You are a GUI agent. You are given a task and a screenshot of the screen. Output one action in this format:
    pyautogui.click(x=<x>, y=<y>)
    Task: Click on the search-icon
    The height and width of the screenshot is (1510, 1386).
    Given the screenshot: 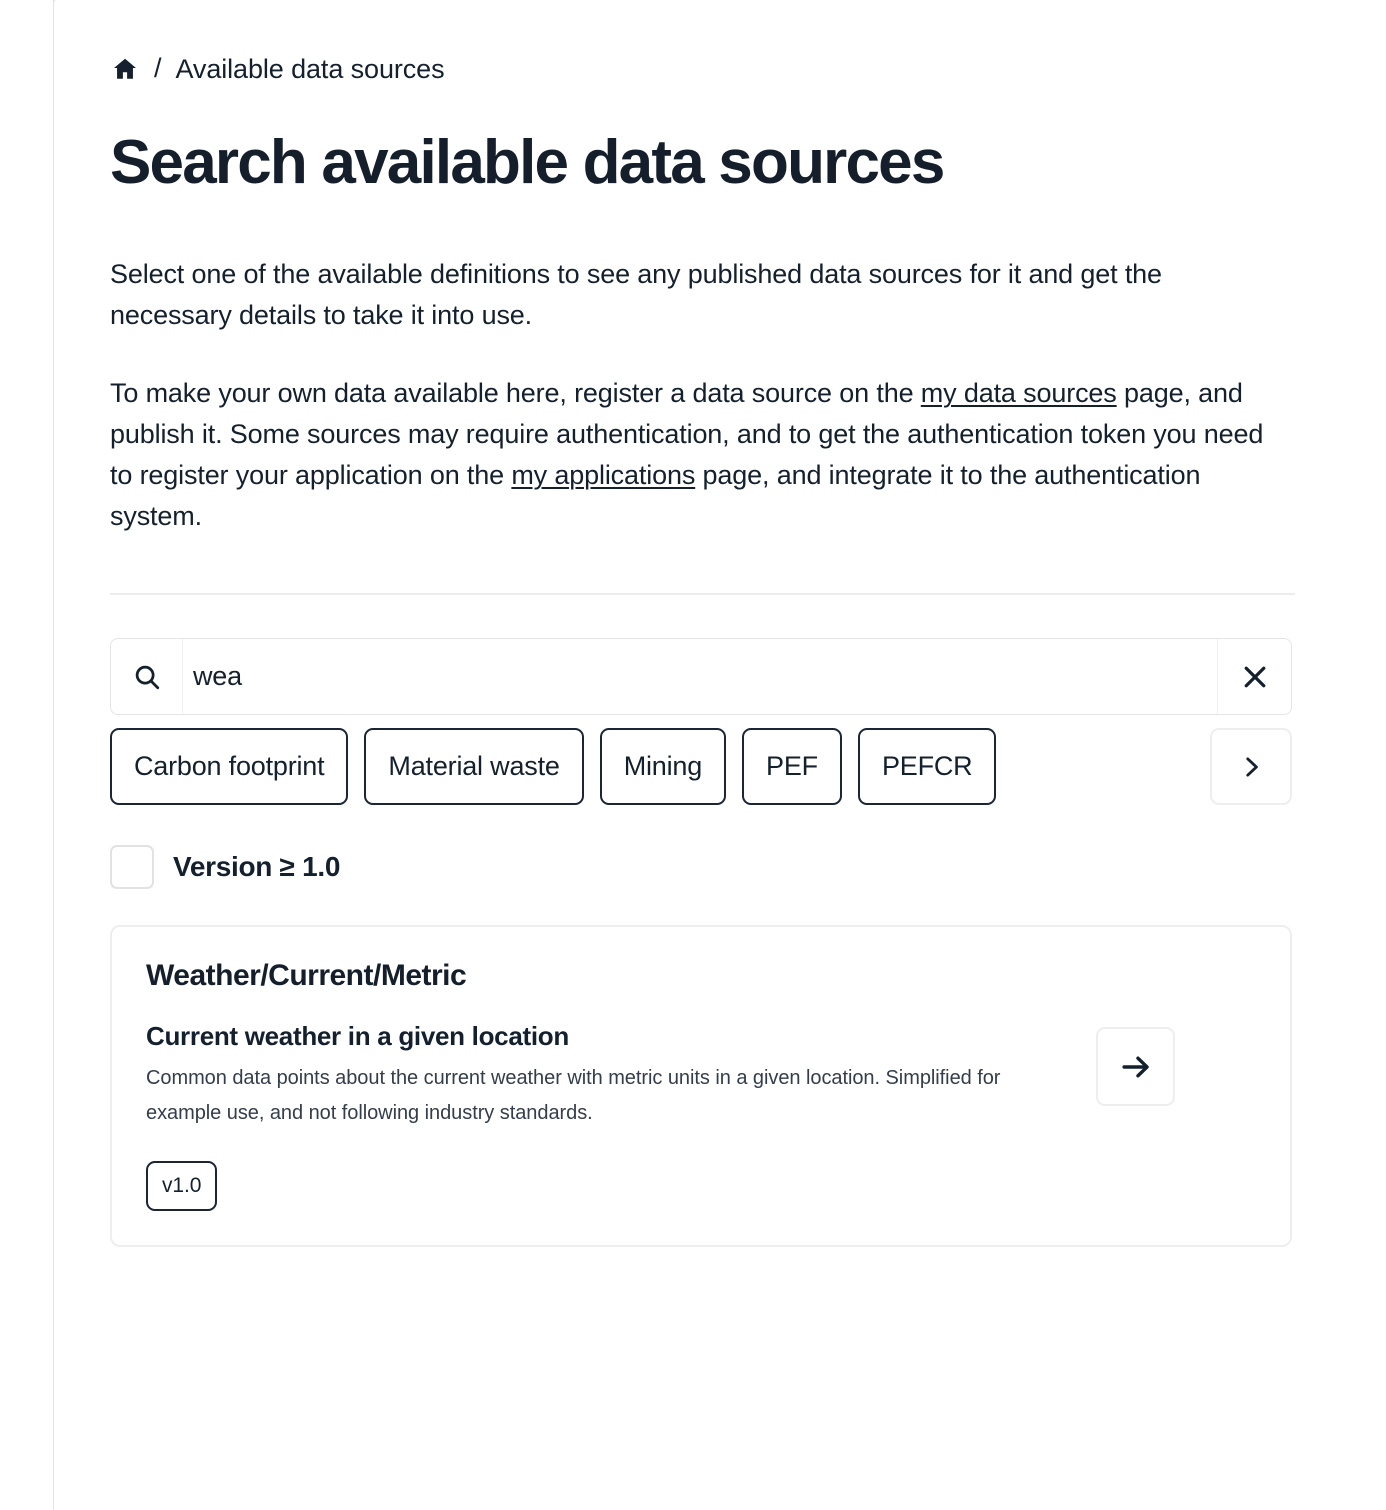 What is the action you would take?
    pyautogui.click(x=147, y=677)
    